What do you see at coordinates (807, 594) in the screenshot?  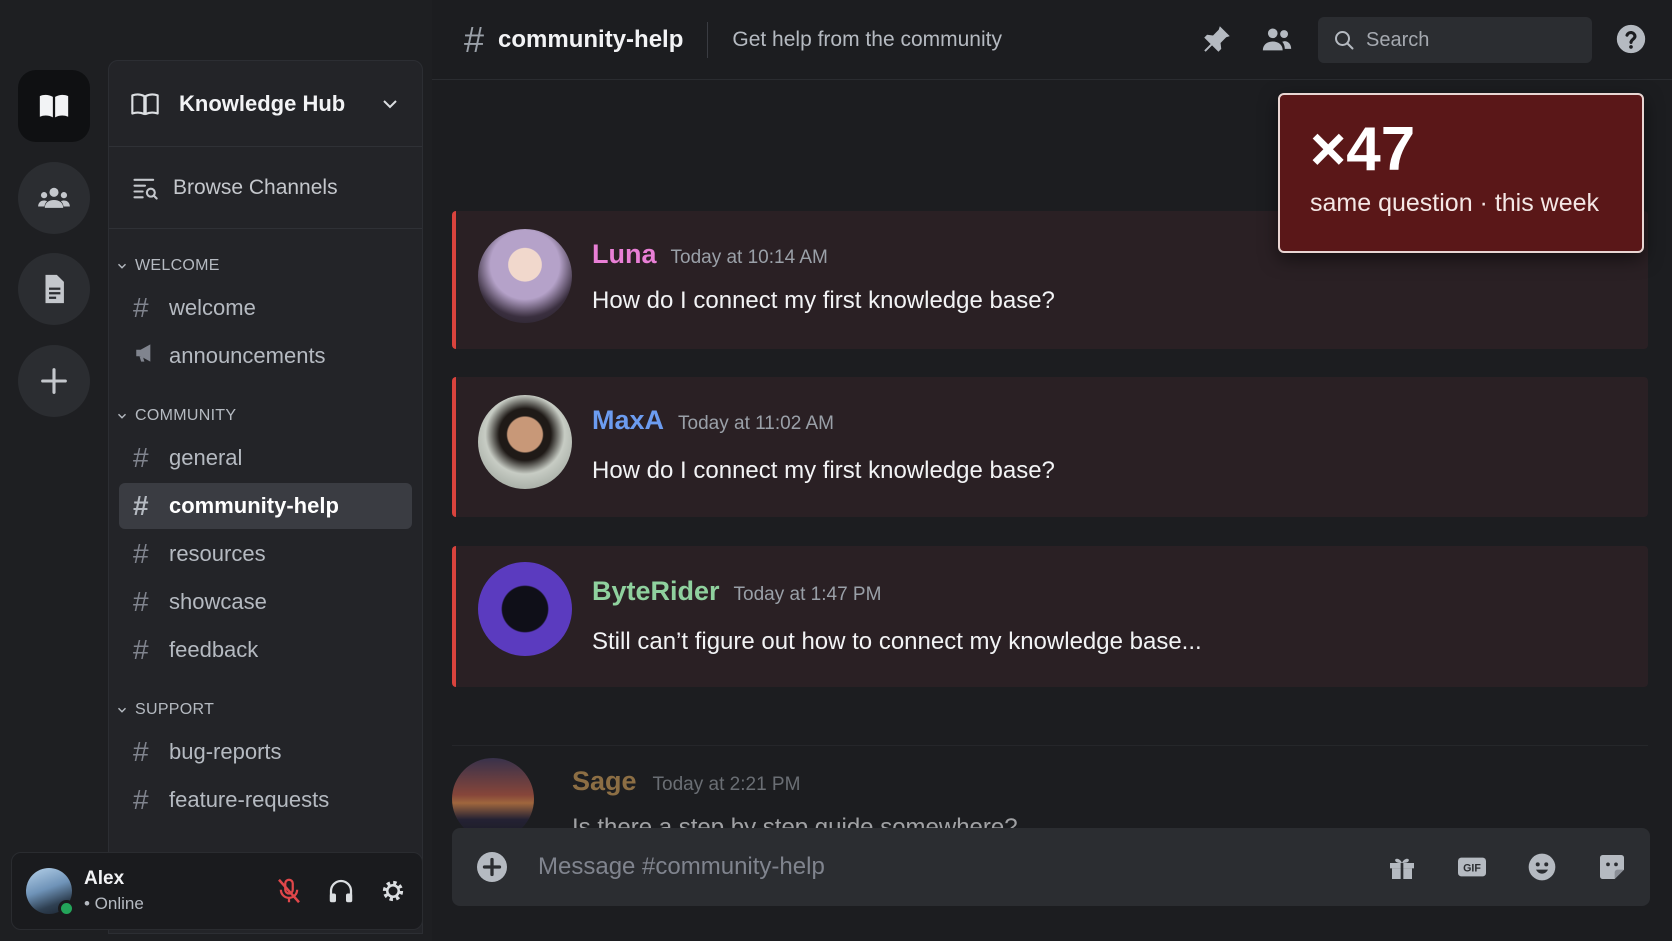 I see `message-timestamp: Today at 1:47 PM` at bounding box center [807, 594].